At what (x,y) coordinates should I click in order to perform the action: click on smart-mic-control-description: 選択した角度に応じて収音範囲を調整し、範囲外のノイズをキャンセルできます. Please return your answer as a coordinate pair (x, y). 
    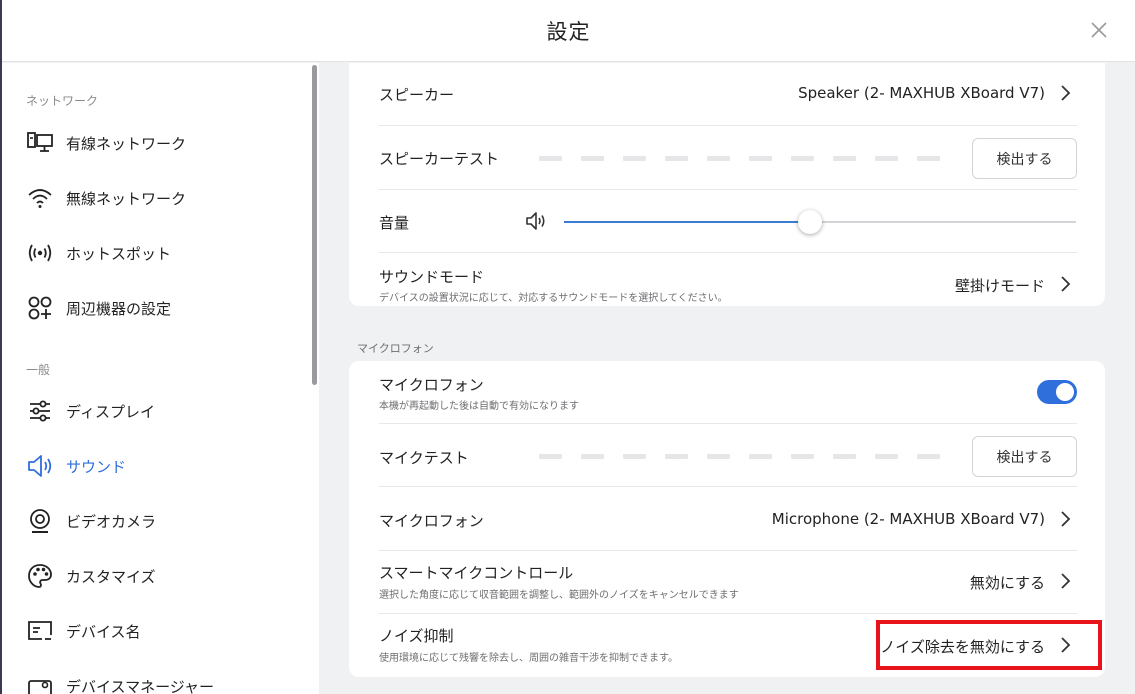
    Looking at the image, I should click on (559, 595).